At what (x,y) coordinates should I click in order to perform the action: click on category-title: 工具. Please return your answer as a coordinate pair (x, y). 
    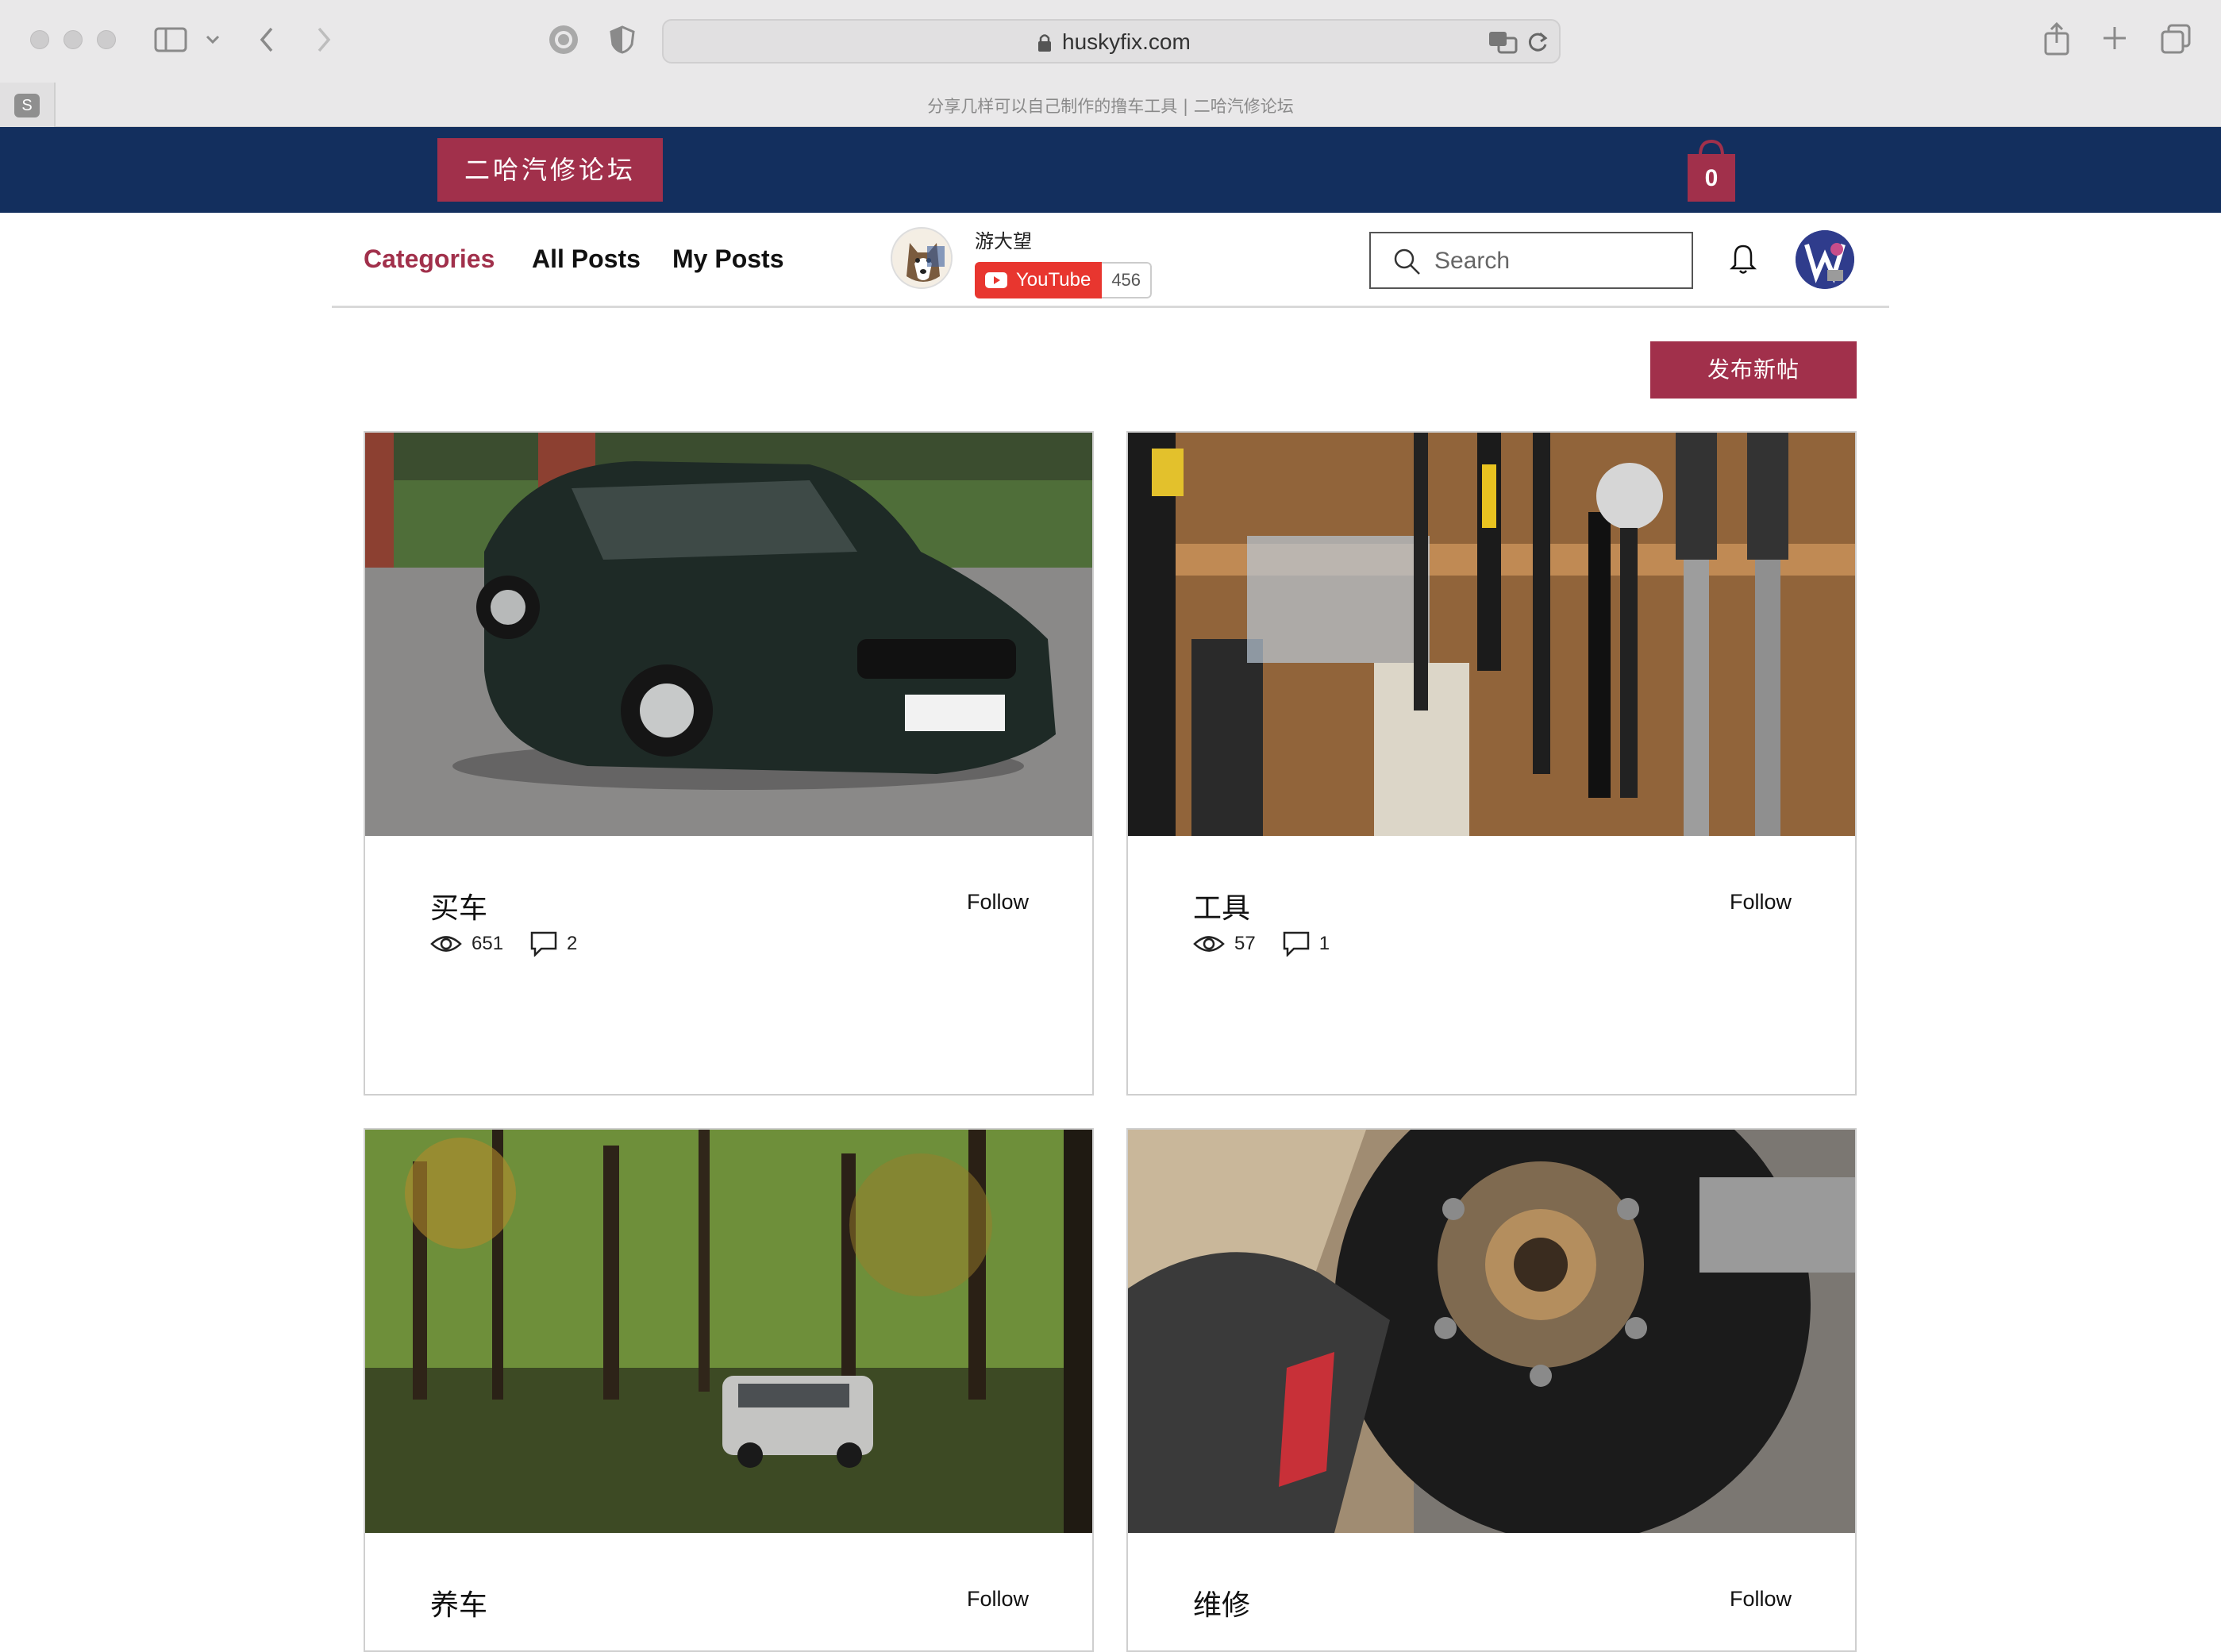
    Looking at the image, I should click on (1221, 906).